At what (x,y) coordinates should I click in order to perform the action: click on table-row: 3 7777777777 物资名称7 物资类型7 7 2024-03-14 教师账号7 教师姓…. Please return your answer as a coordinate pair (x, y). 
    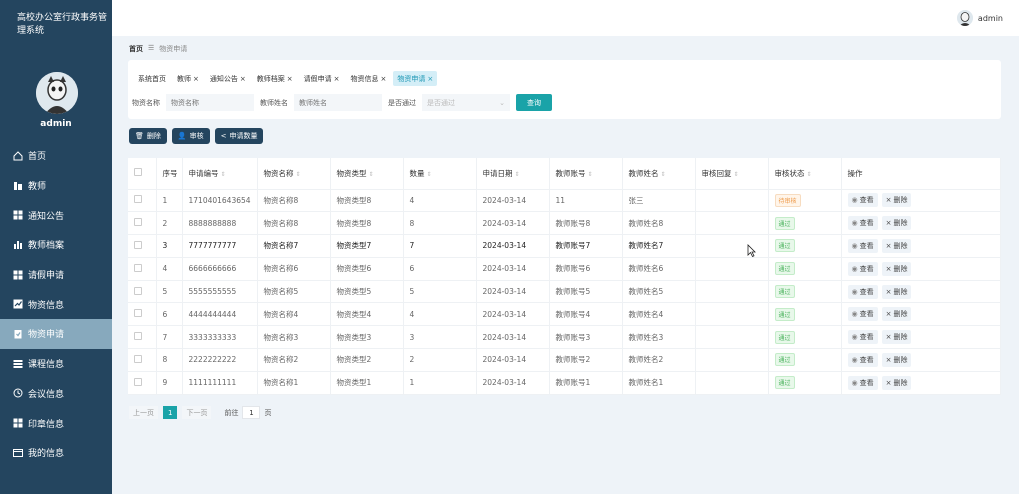
    Looking at the image, I should click on (564, 246).